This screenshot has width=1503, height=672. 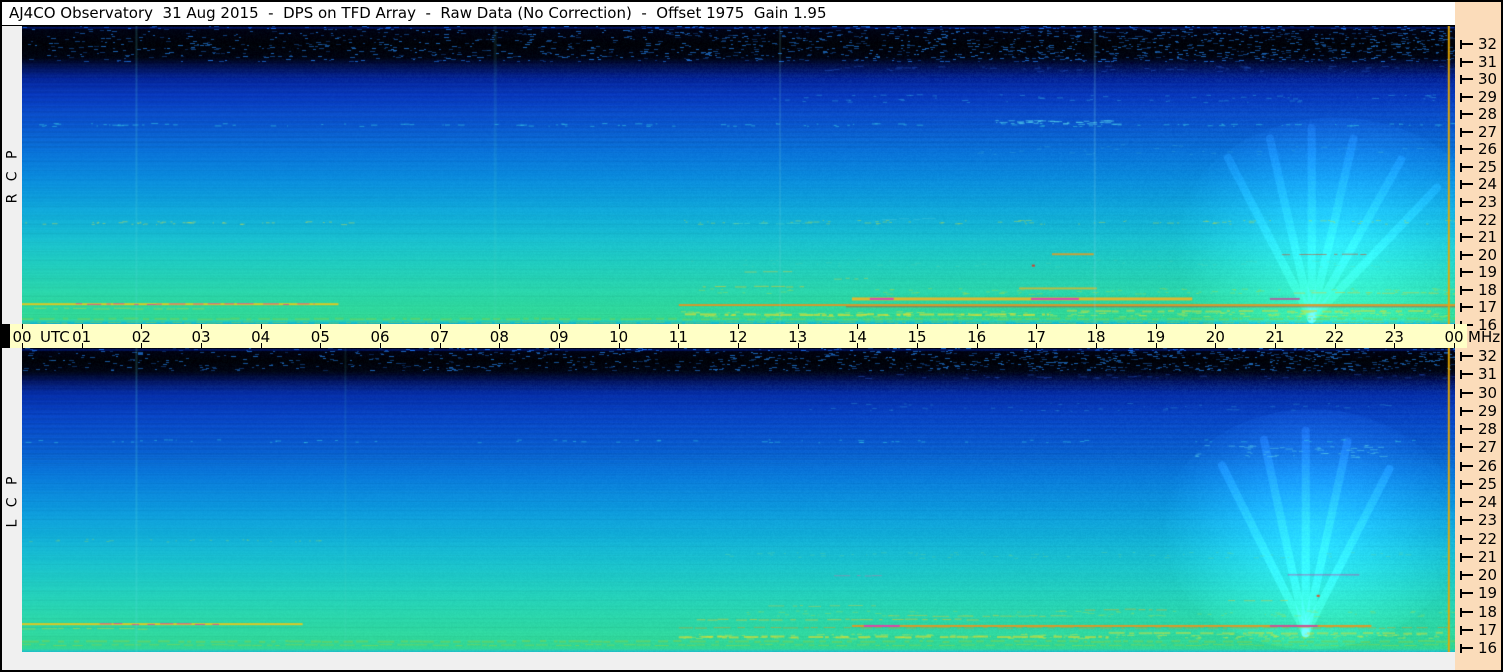 What do you see at coordinates (1488, 62) in the screenshot?
I see `frequency-tick-label: 31` at bounding box center [1488, 62].